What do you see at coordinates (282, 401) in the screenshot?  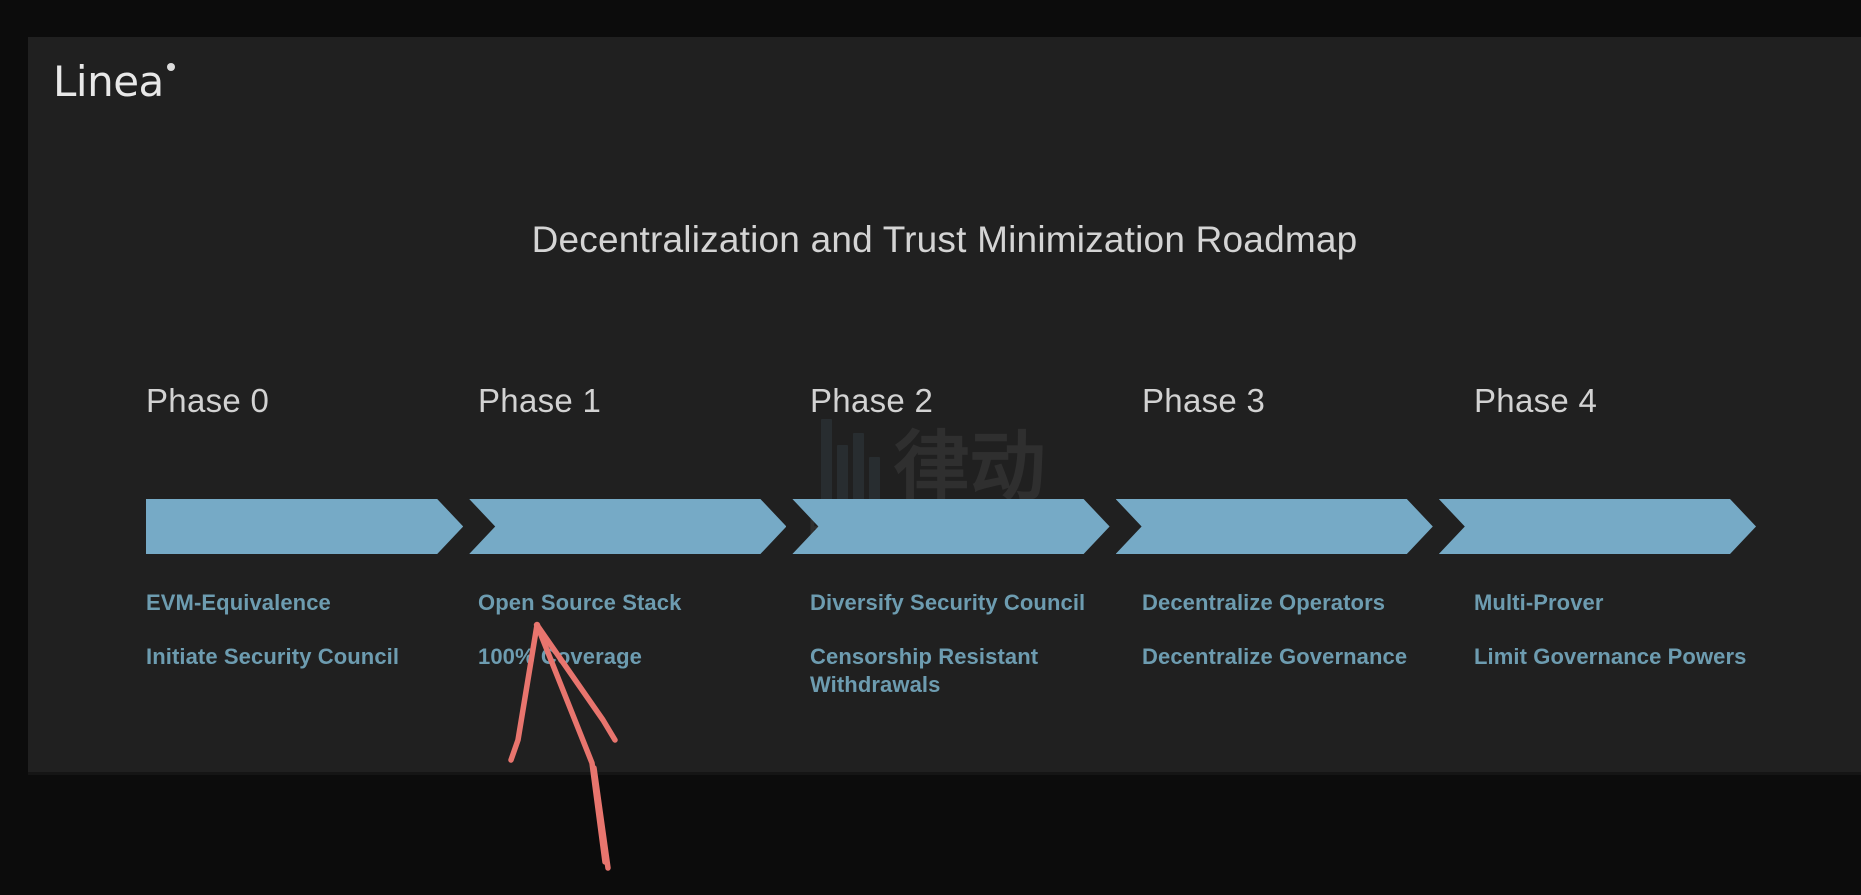 I see `phase-column-0: Phase 0` at bounding box center [282, 401].